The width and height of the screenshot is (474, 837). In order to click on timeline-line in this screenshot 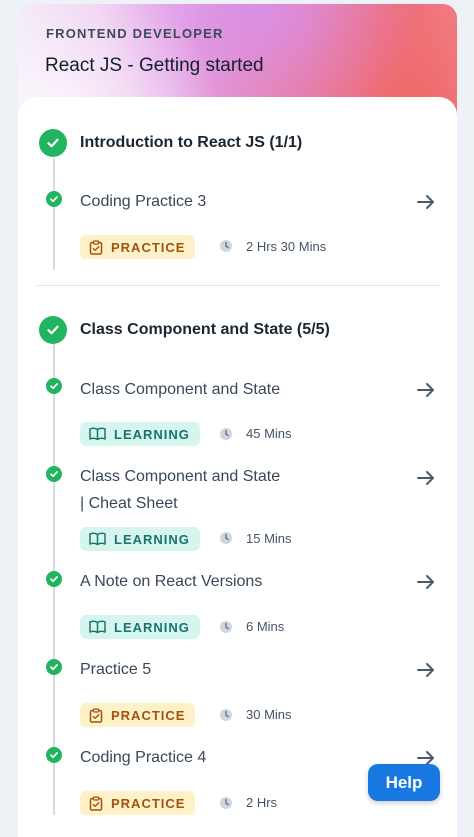, I will do `click(54, 214)`.